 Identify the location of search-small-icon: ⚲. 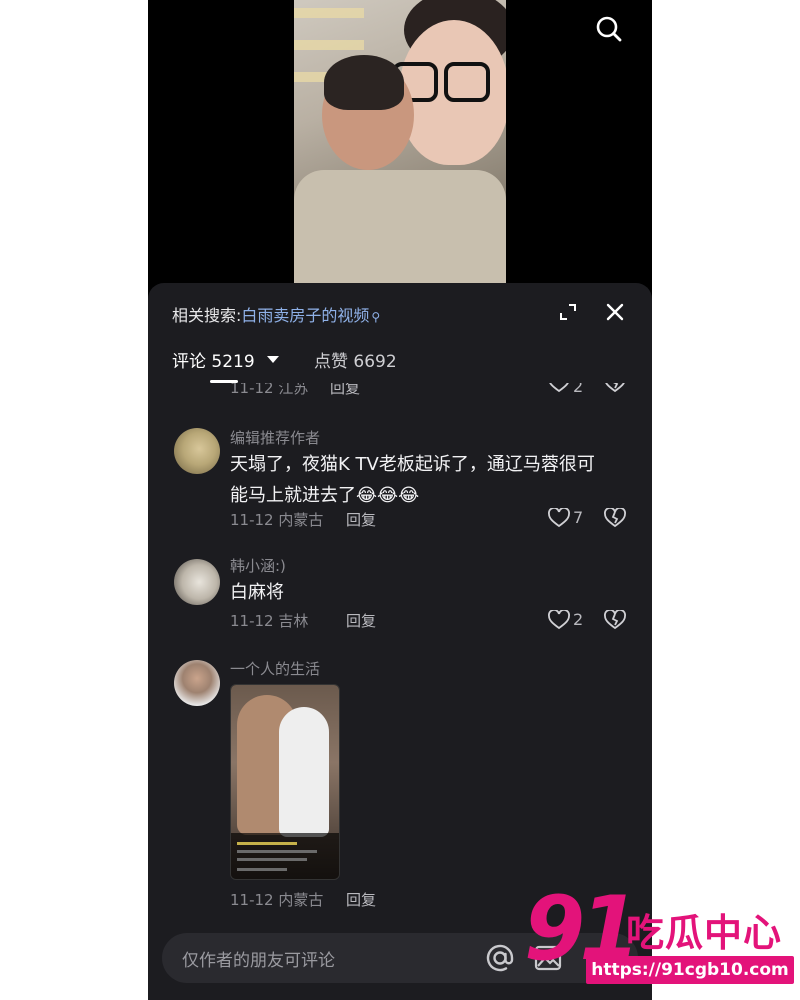
(376, 317).